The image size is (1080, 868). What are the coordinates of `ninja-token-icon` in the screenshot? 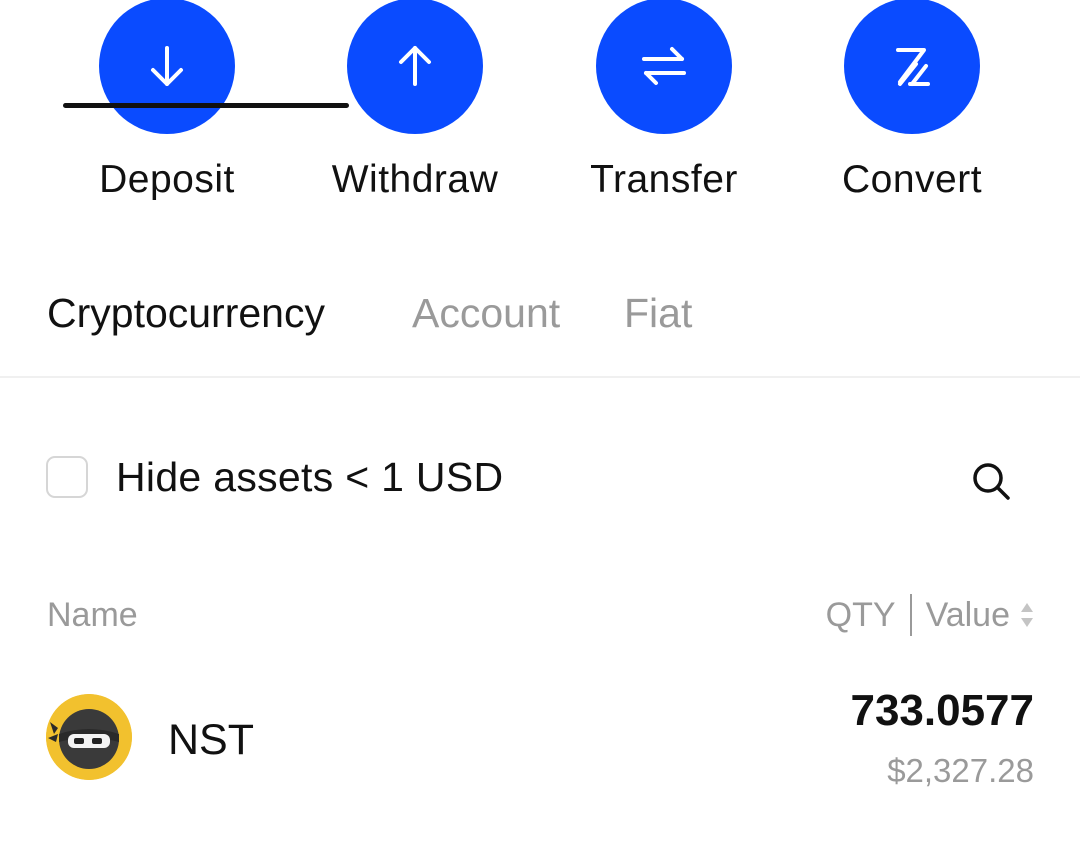 It's located at (89, 737).